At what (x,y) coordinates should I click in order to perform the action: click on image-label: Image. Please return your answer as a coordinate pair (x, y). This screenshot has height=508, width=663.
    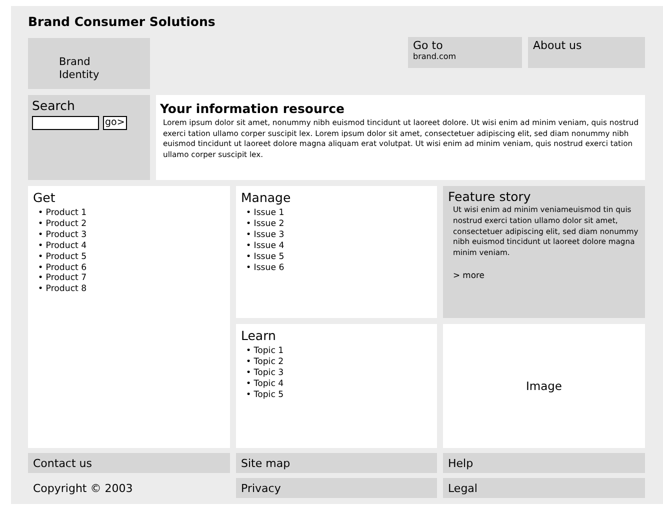
    Looking at the image, I should click on (544, 386).